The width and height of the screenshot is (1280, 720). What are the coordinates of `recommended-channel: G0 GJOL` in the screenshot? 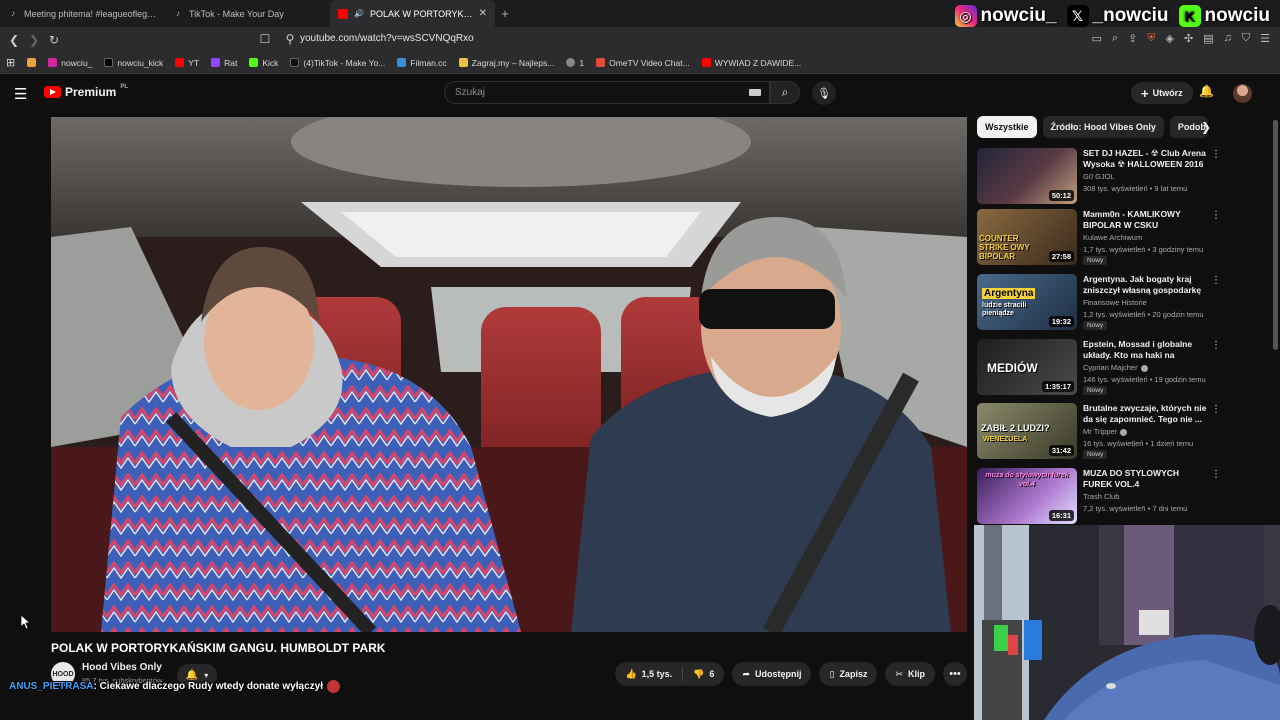 It's located at (1099, 176).